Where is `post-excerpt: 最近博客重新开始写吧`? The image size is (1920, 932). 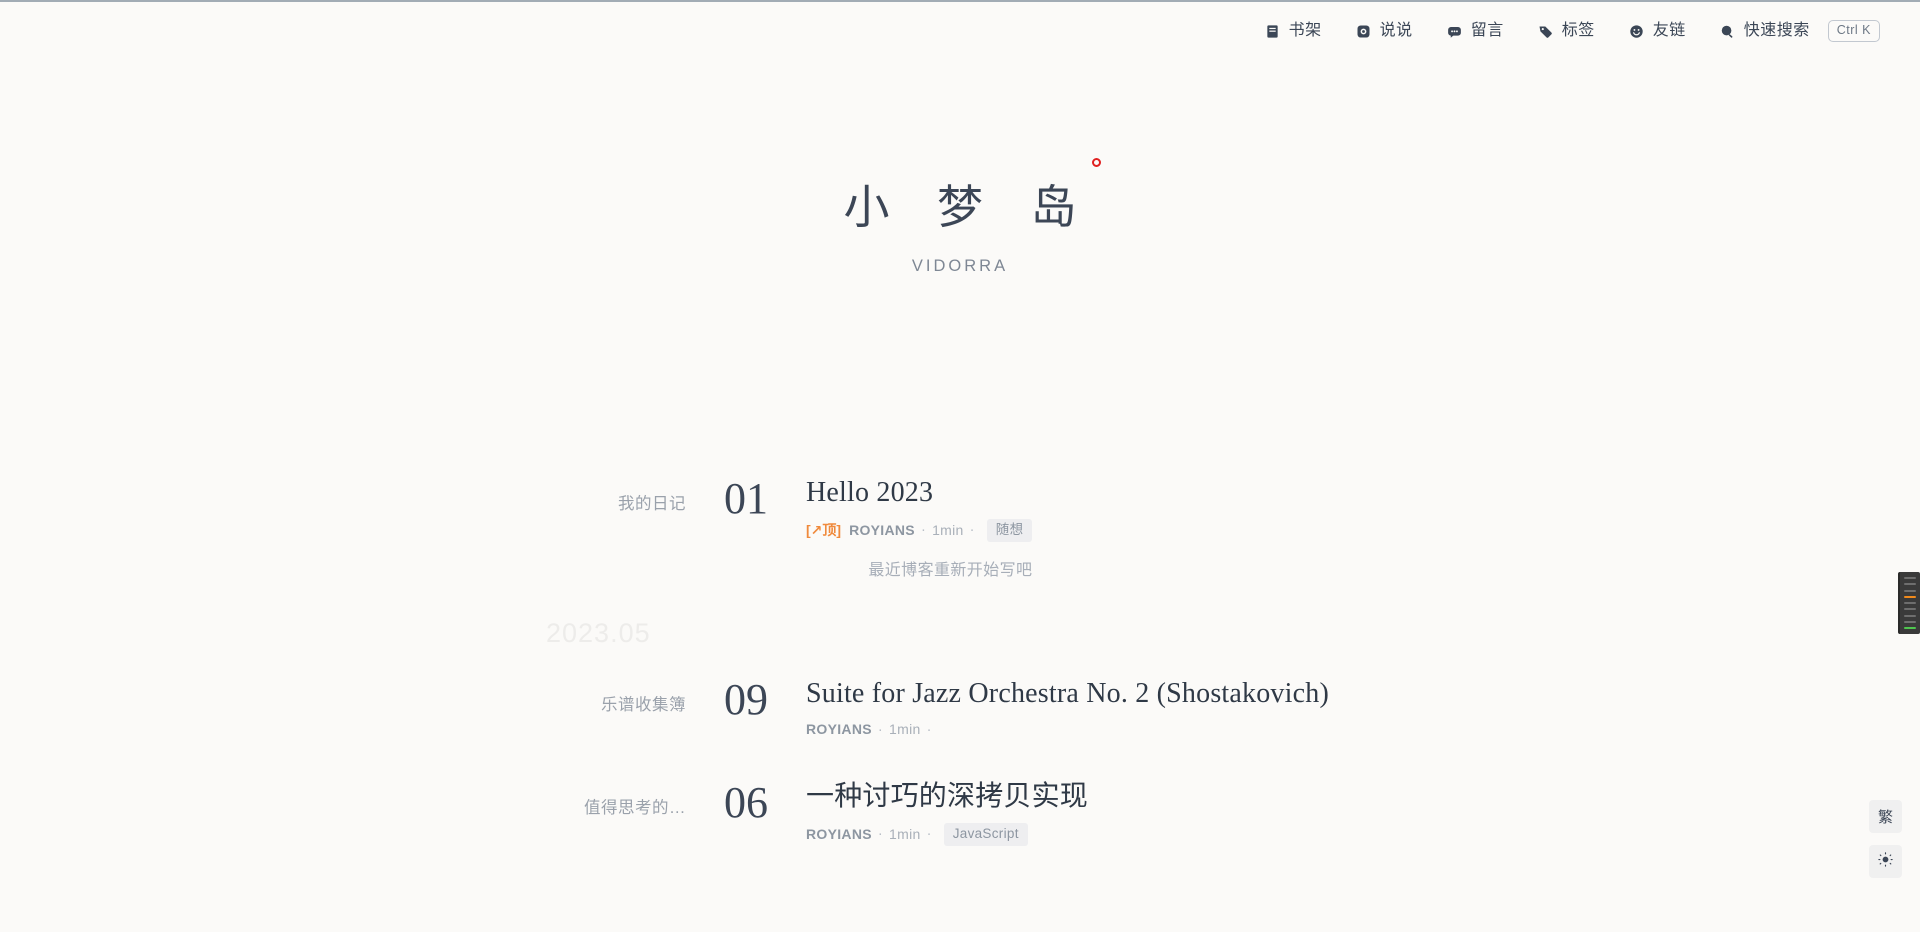 post-excerpt: 最近博客重新开始写吧 is located at coordinates (950, 570).